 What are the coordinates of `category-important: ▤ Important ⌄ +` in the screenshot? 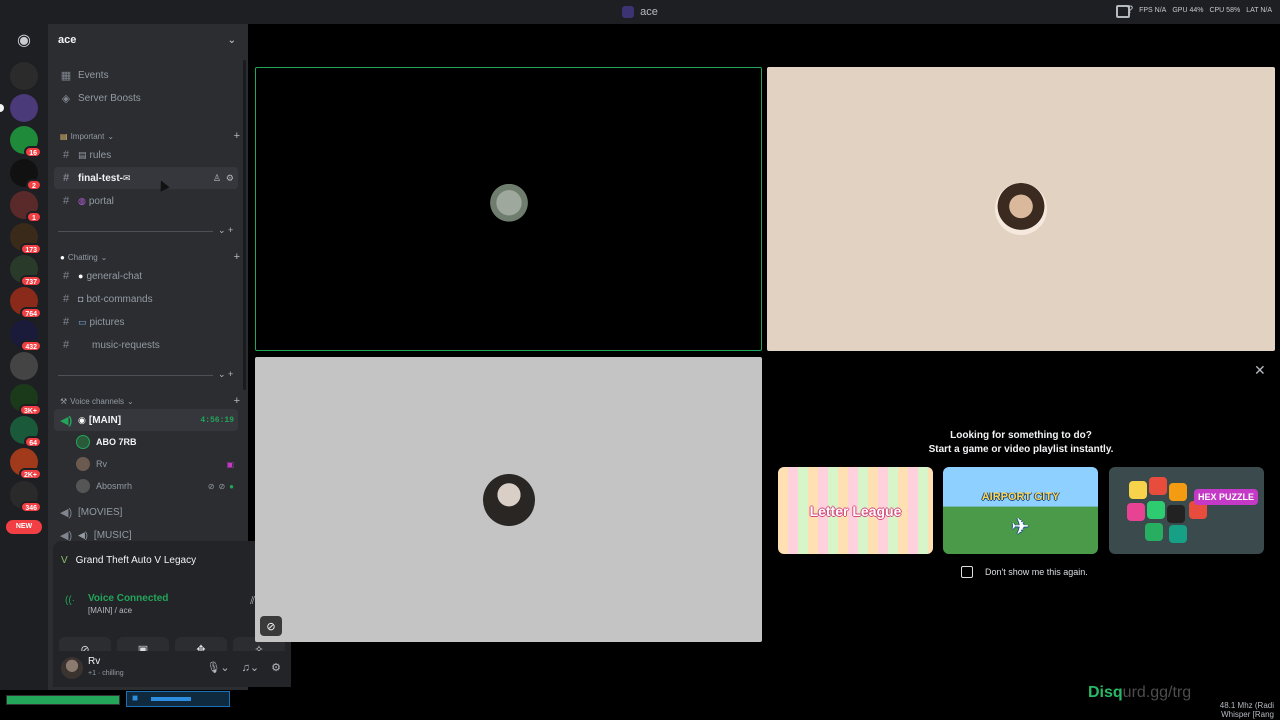 It's located at (150, 136).